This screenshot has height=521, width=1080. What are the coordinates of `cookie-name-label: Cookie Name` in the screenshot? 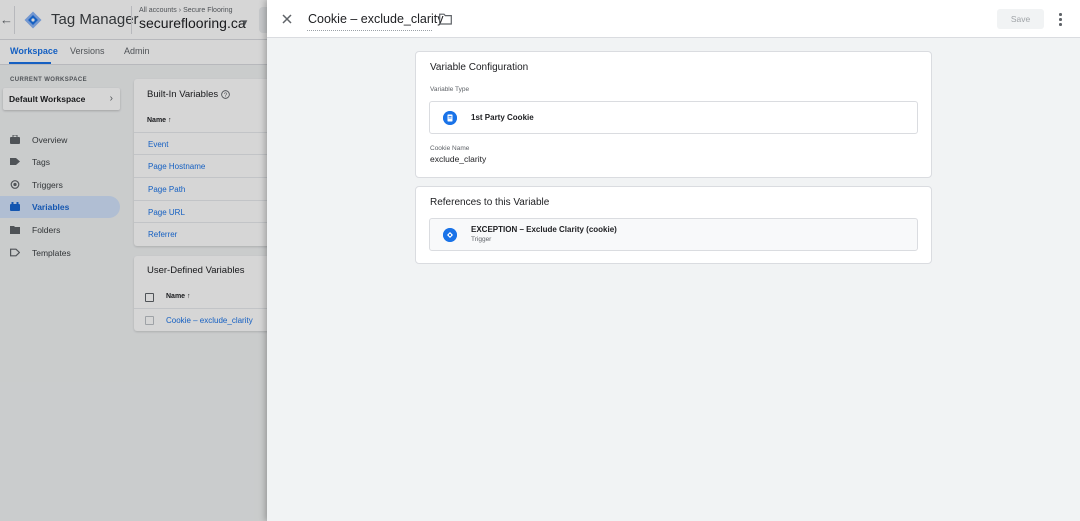 It's located at (450, 148).